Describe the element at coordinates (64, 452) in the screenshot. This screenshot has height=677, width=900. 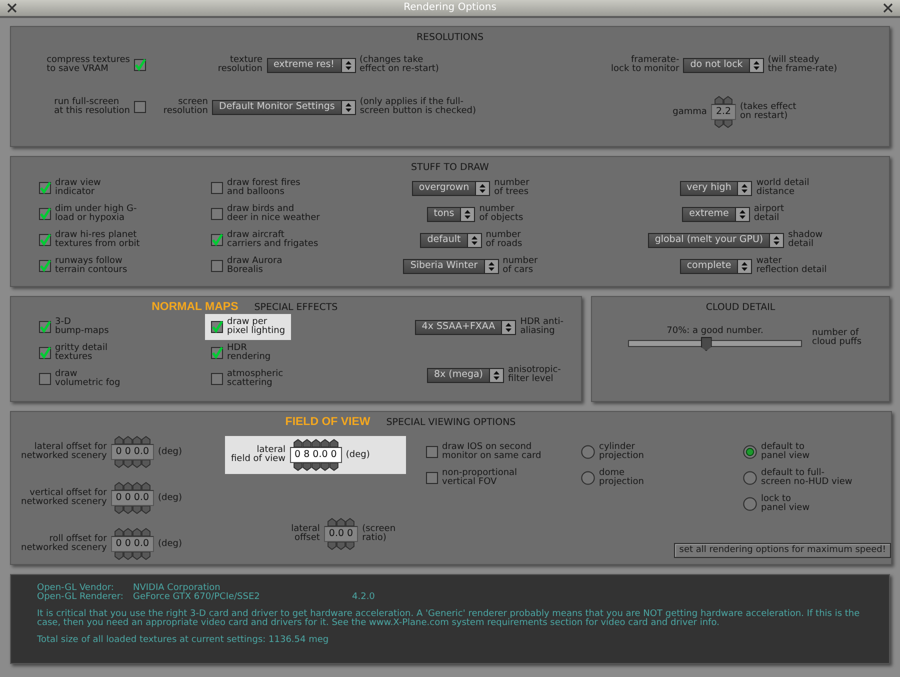
I see `spinner-label: lateral offset for networked scenery` at that location.